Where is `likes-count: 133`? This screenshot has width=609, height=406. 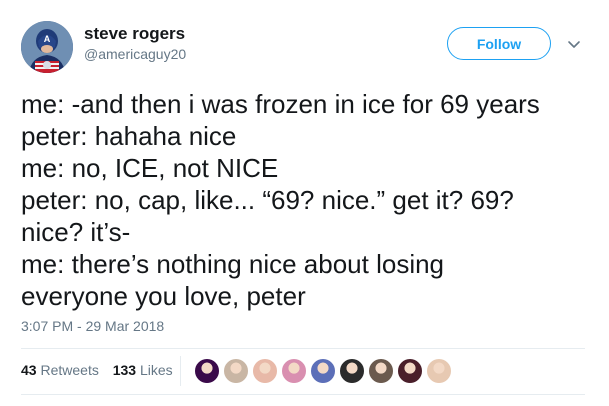
likes-count: 133 is located at coordinates (124, 370).